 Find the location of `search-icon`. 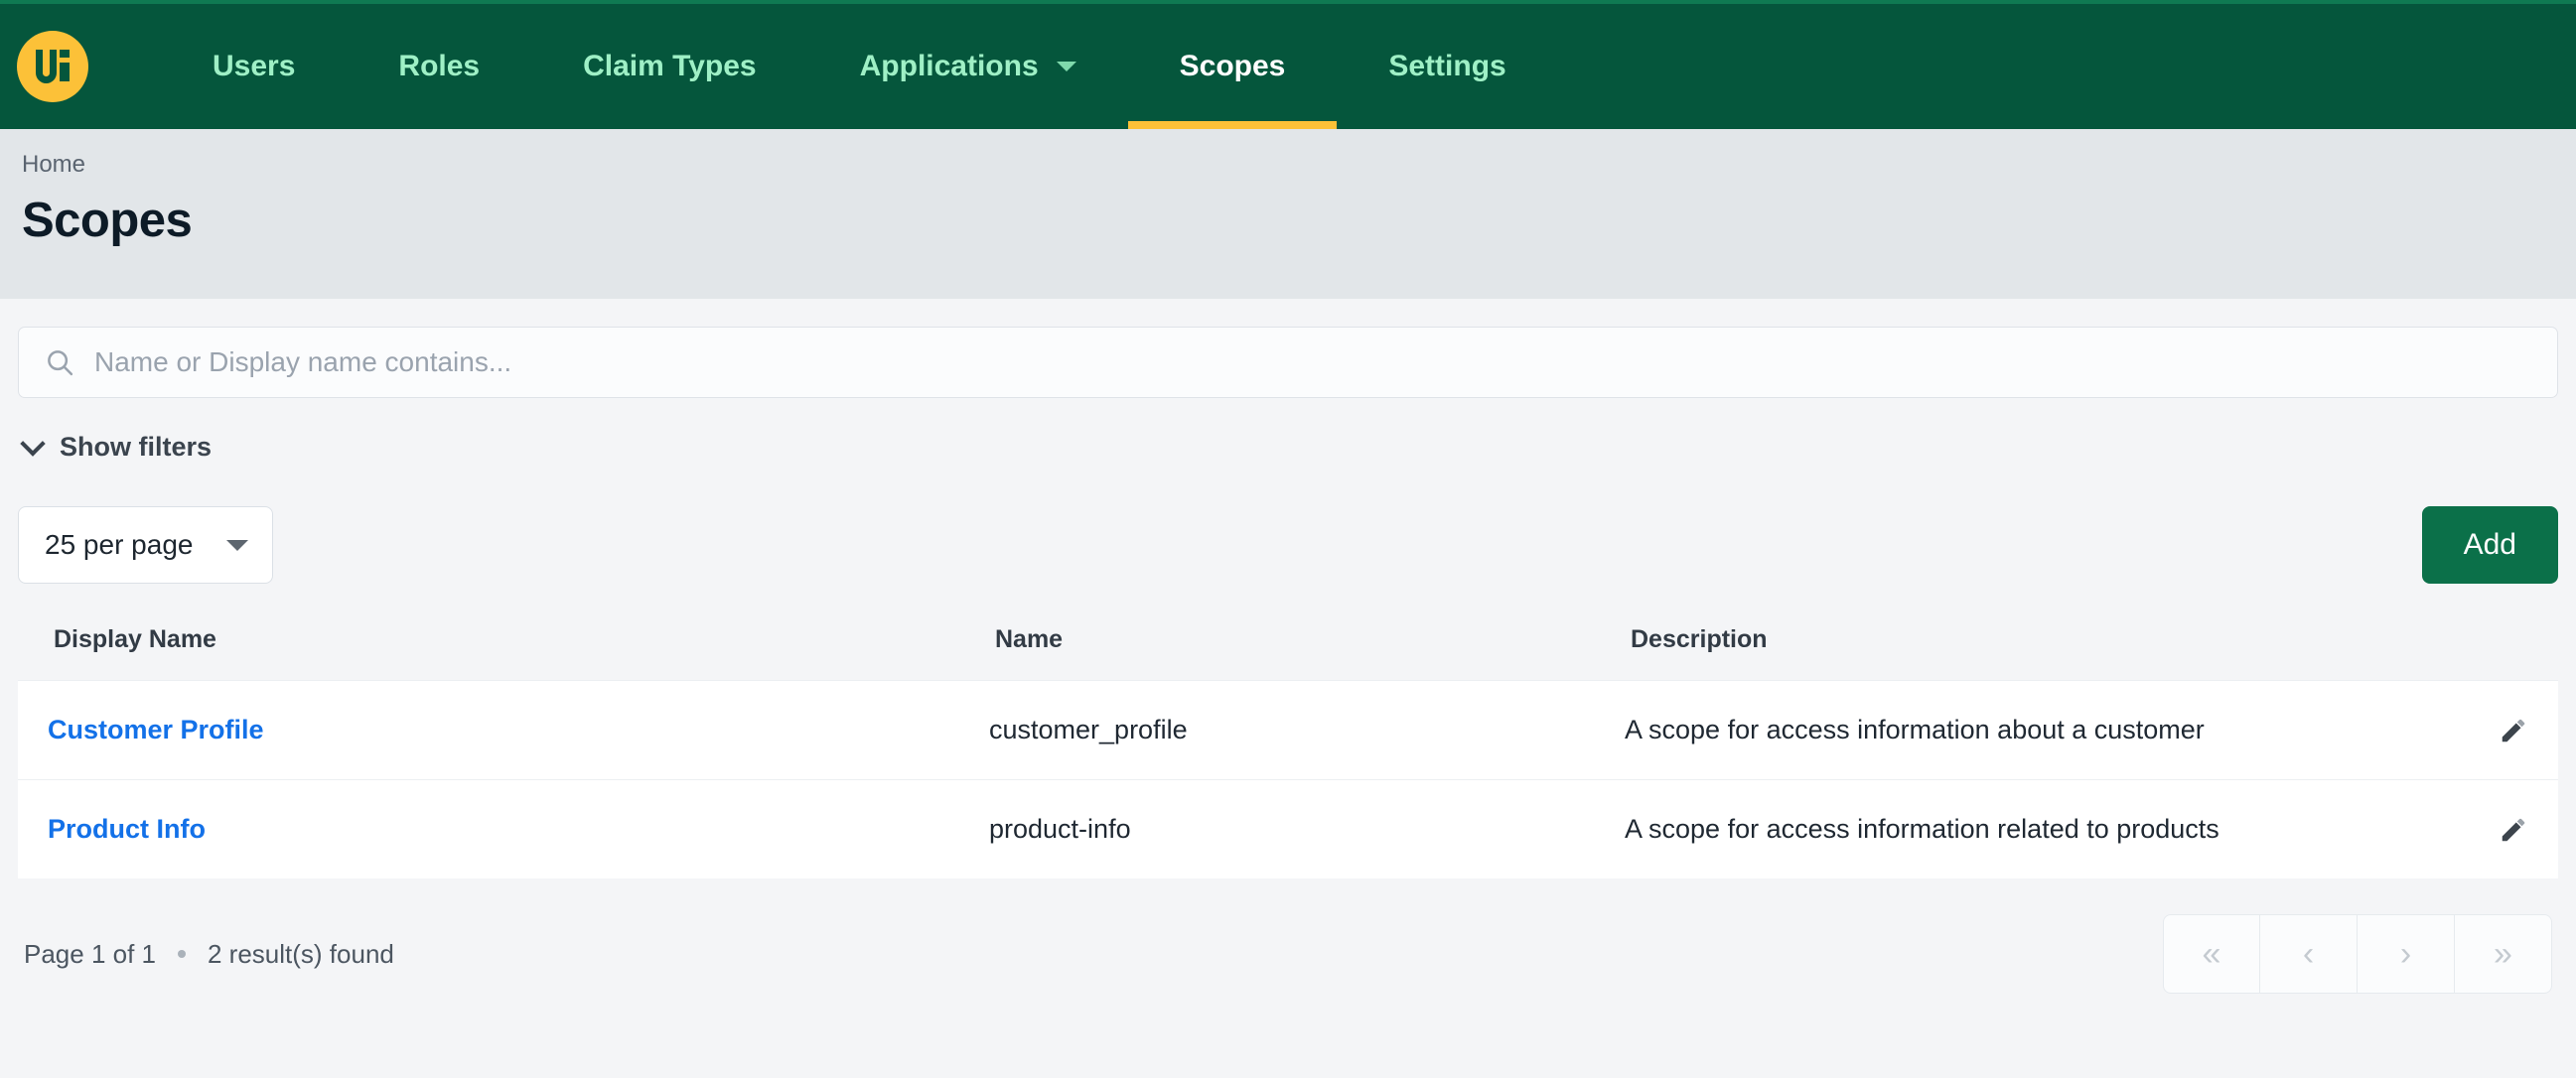

search-icon is located at coordinates (60, 362).